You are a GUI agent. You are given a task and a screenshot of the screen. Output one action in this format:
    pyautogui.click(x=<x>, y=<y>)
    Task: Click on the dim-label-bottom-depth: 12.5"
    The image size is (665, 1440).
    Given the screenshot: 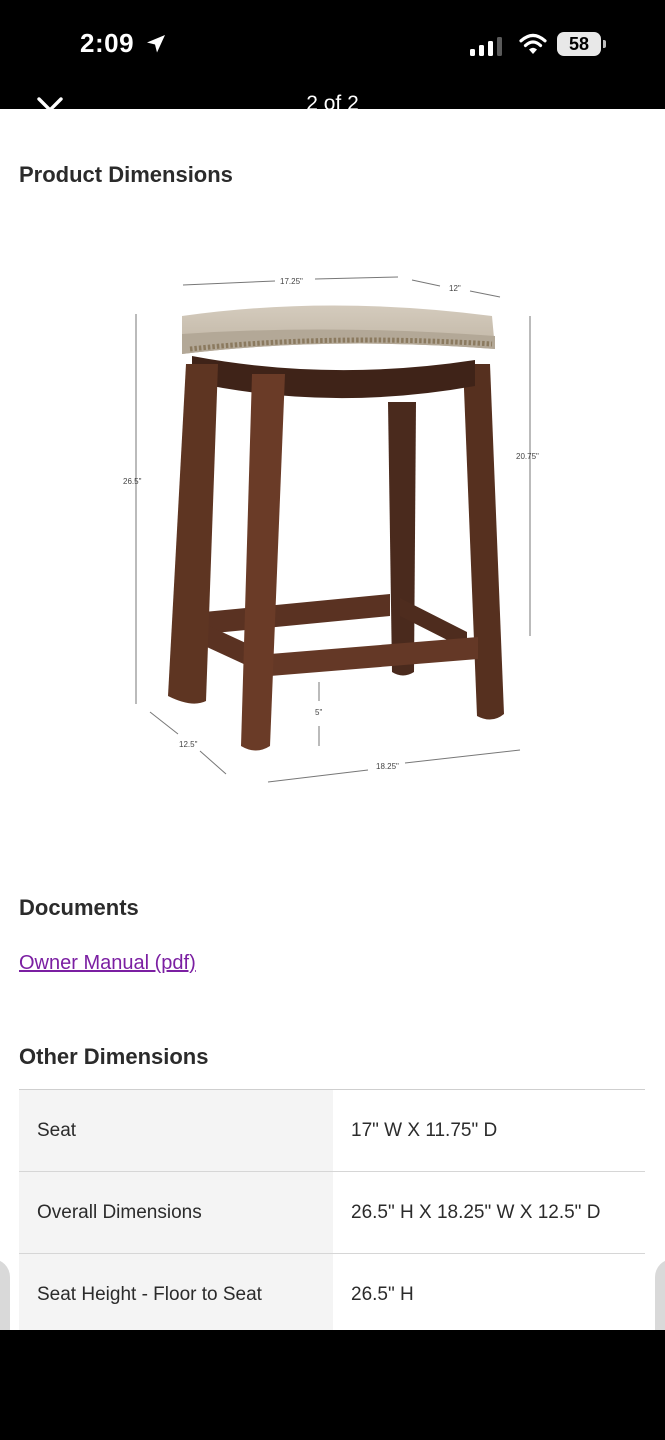 What is the action you would take?
    pyautogui.click(x=188, y=744)
    